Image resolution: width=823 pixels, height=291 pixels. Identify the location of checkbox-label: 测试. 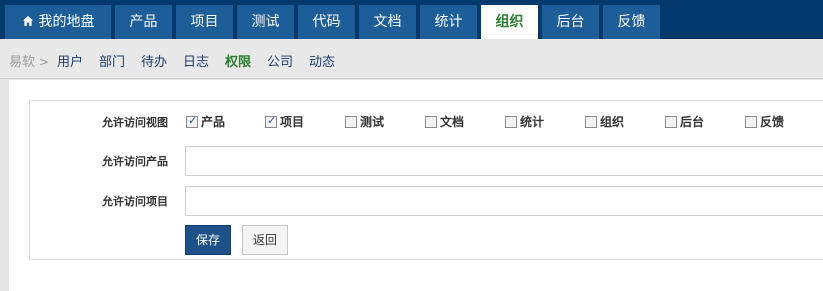
(372, 122).